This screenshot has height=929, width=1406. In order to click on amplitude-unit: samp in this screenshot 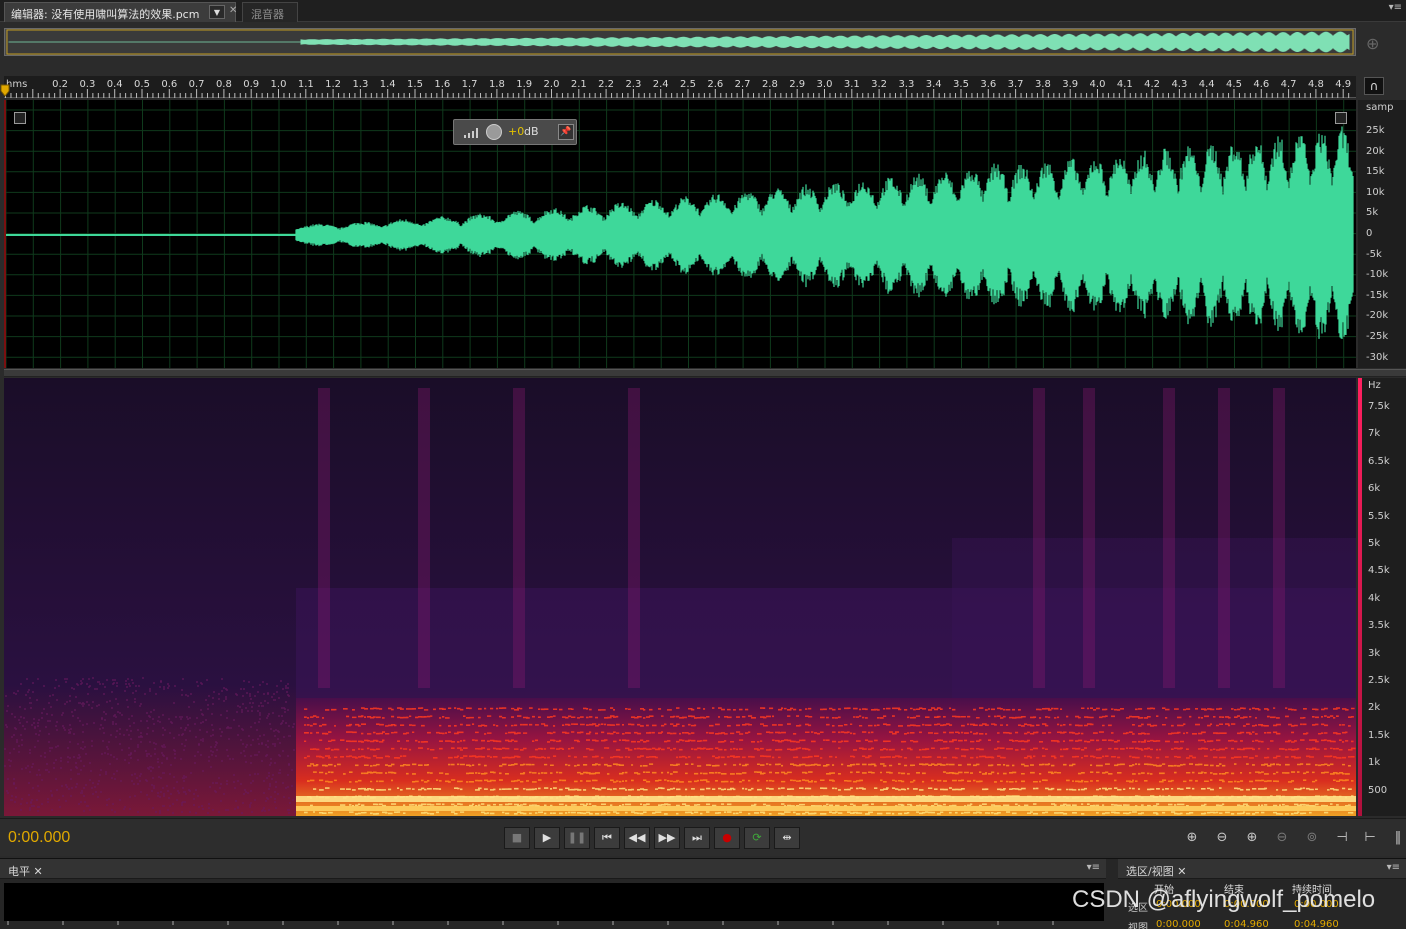, I will do `click(1380, 107)`.